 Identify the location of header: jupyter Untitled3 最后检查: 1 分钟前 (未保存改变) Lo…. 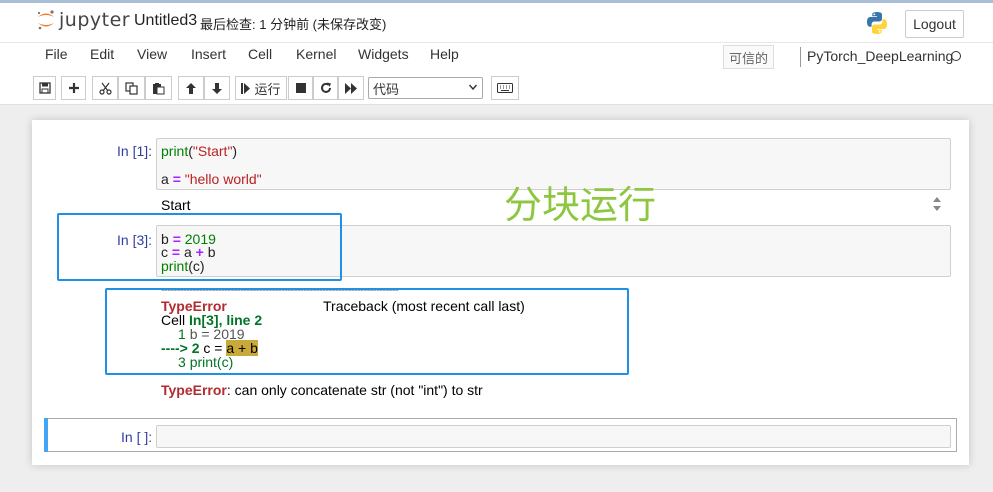
(496, 22).